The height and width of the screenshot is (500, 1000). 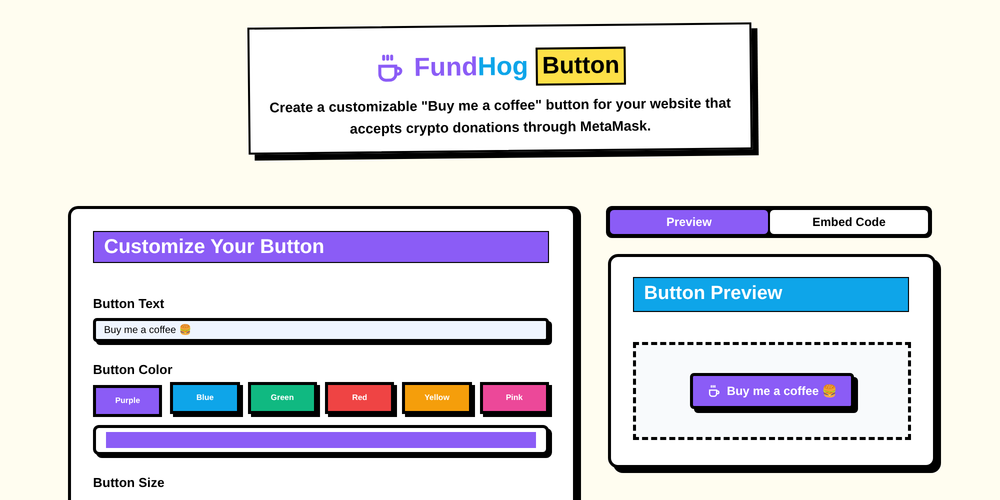 I want to click on section-heading: Button Preview, so click(x=771, y=294).